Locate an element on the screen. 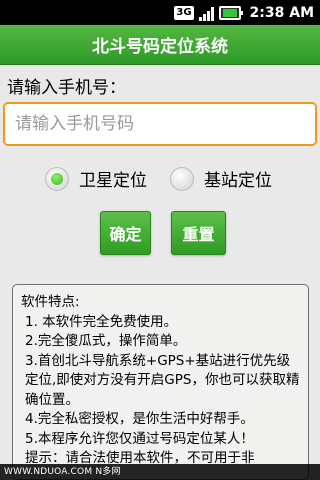 The width and height of the screenshot is (320, 480). radio-selected-icon is located at coordinates (57, 178).